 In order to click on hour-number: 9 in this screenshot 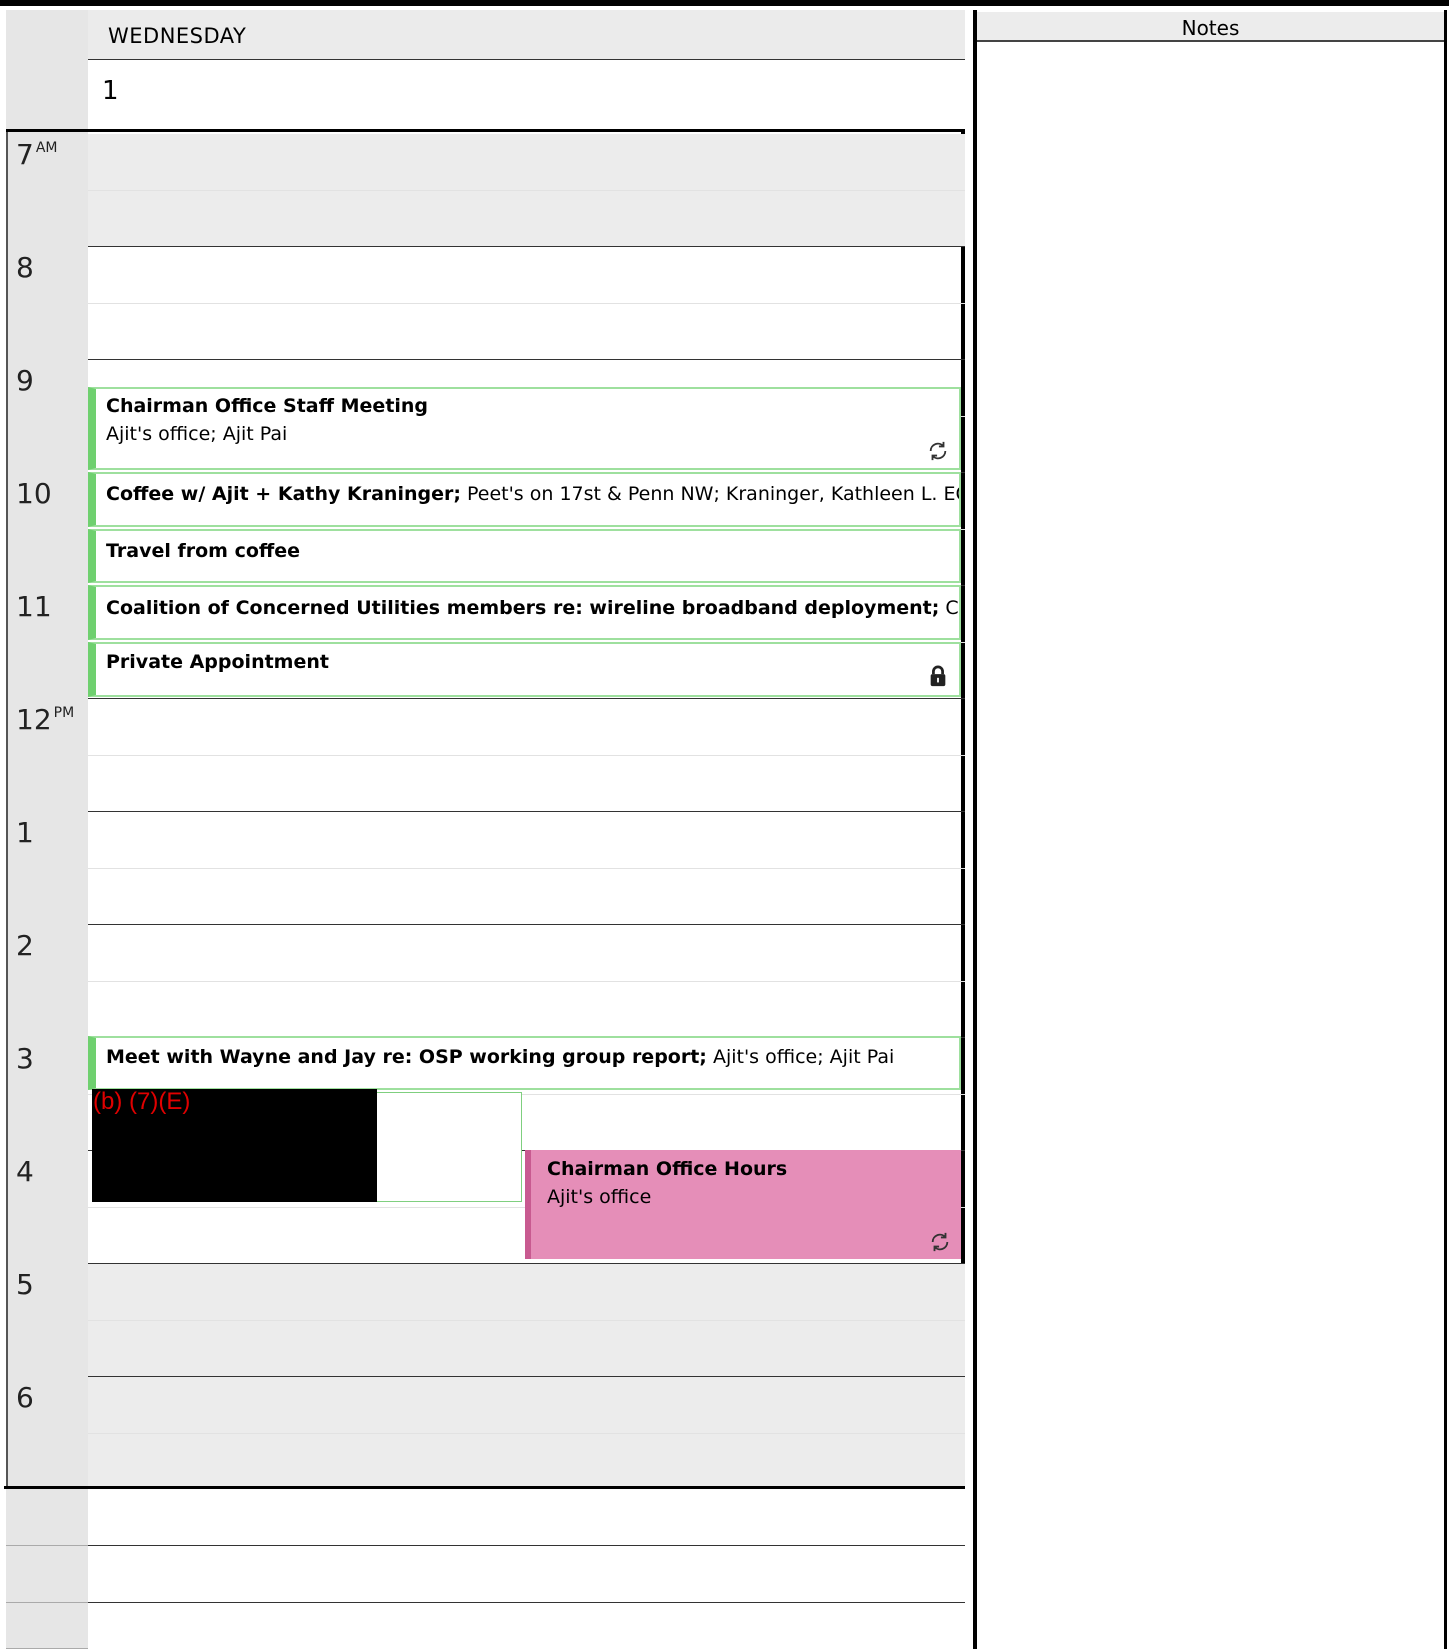, I will do `click(25, 380)`.